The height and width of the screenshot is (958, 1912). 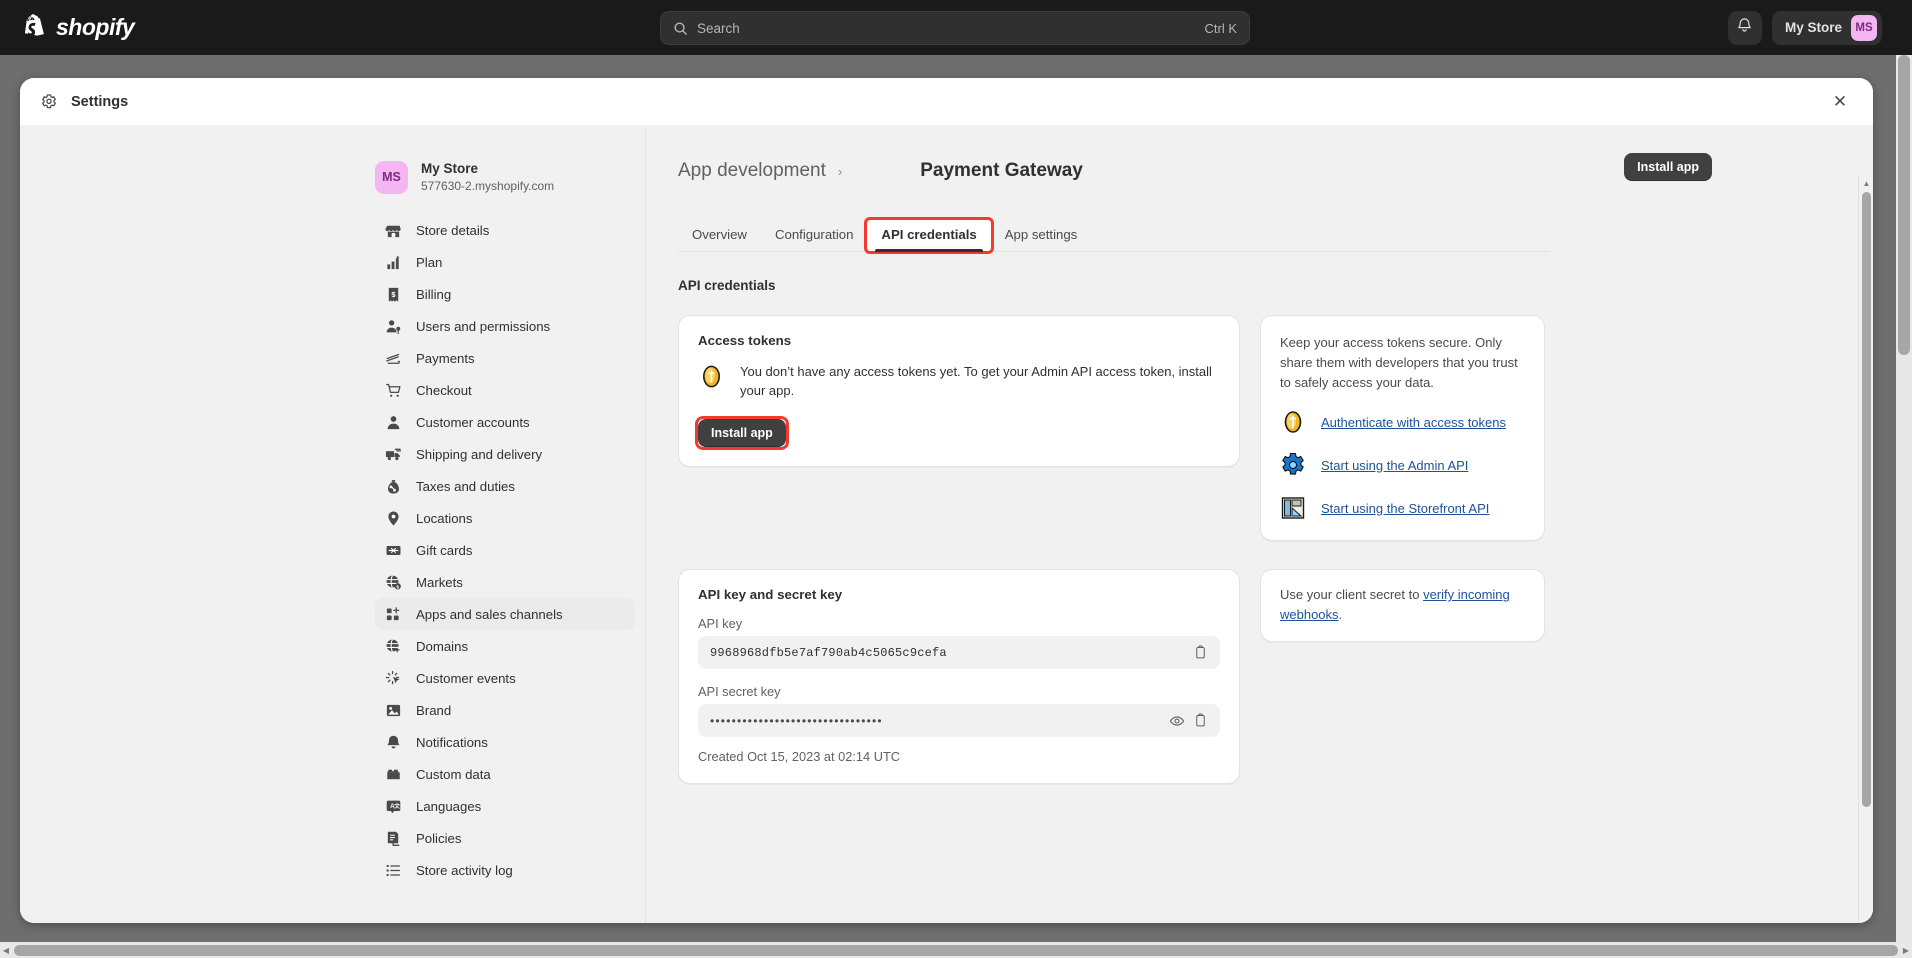 I want to click on install-app-button: Install app, so click(x=742, y=433).